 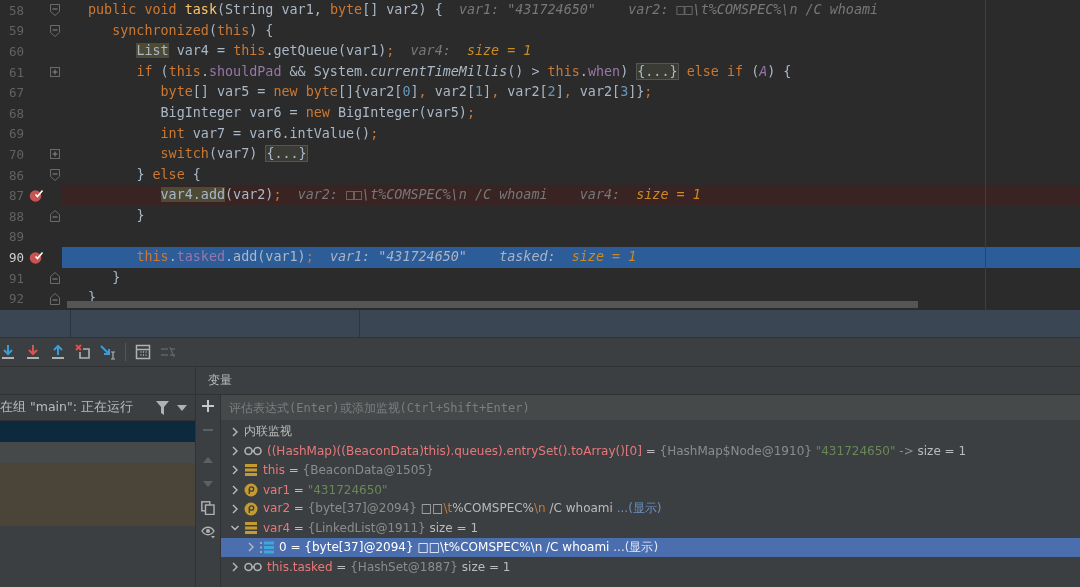 What do you see at coordinates (348, 470) in the screenshot?
I see `variable-text: this = {BeaconData@1505}` at bounding box center [348, 470].